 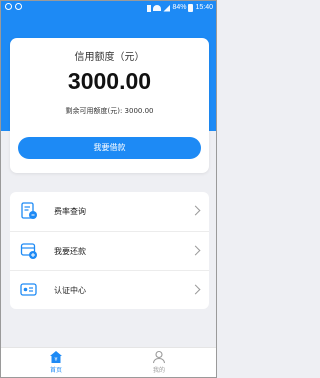 I want to click on bottom-tab-bar: ¥ 首页 我的, so click(x=108, y=362).